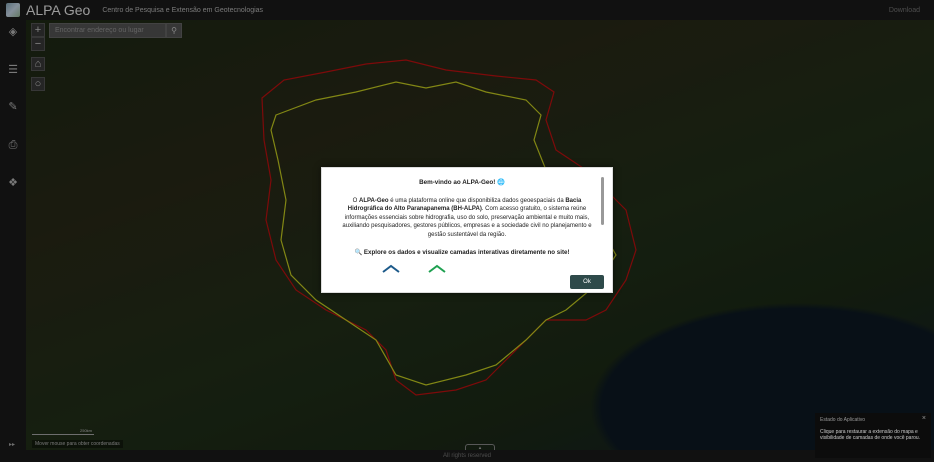 The width and height of the screenshot is (934, 462). What do you see at coordinates (462, 182) in the screenshot?
I see `dialog-title: Bem-vindo ao ALPA-Geo! 🌐` at bounding box center [462, 182].